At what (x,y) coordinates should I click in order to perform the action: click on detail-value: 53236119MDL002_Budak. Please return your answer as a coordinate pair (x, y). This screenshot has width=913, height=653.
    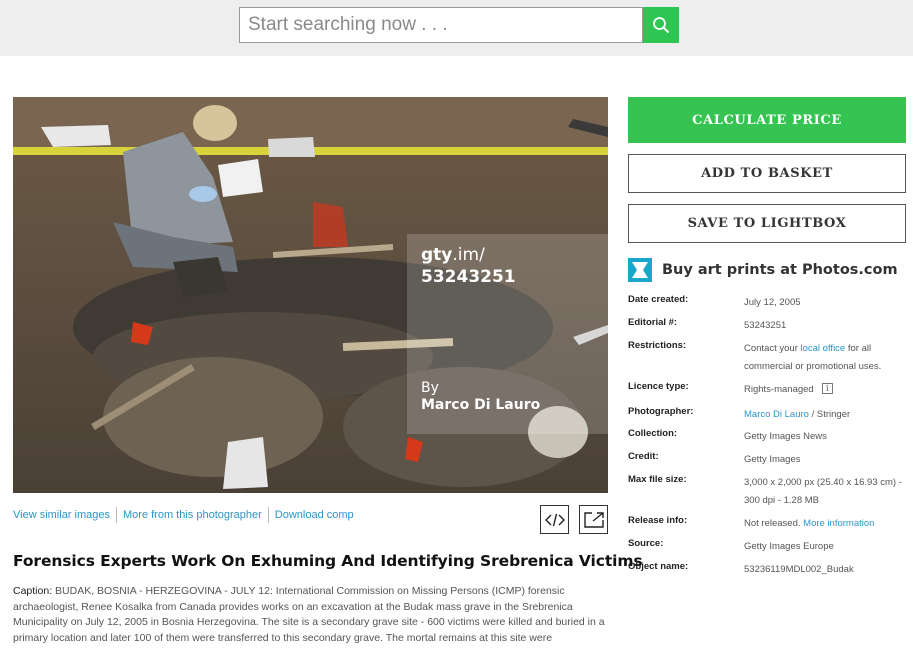
    Looking at the image, I should click on (799, 569).